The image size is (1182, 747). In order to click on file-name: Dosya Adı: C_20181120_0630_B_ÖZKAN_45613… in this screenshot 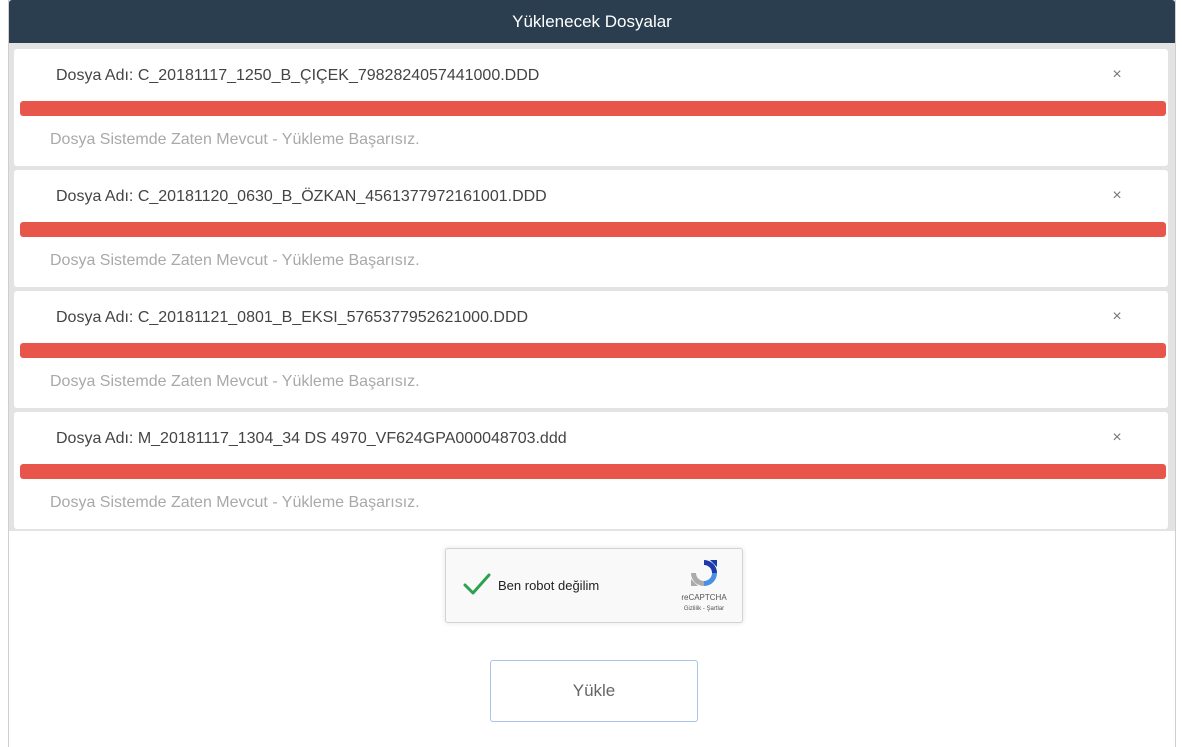, I will do `click(301, 196)`.